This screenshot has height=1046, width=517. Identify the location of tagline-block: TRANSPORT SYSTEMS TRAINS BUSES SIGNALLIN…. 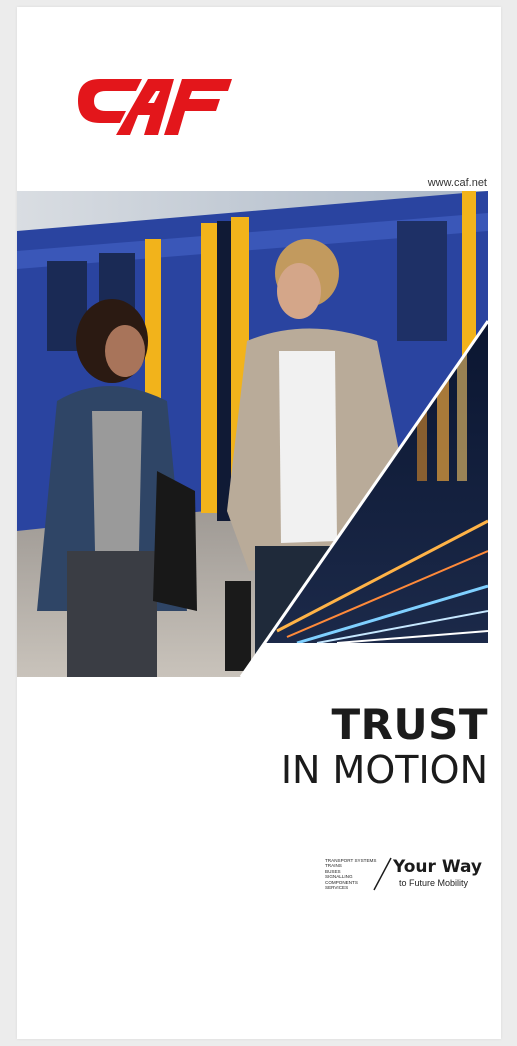
(410, 876).